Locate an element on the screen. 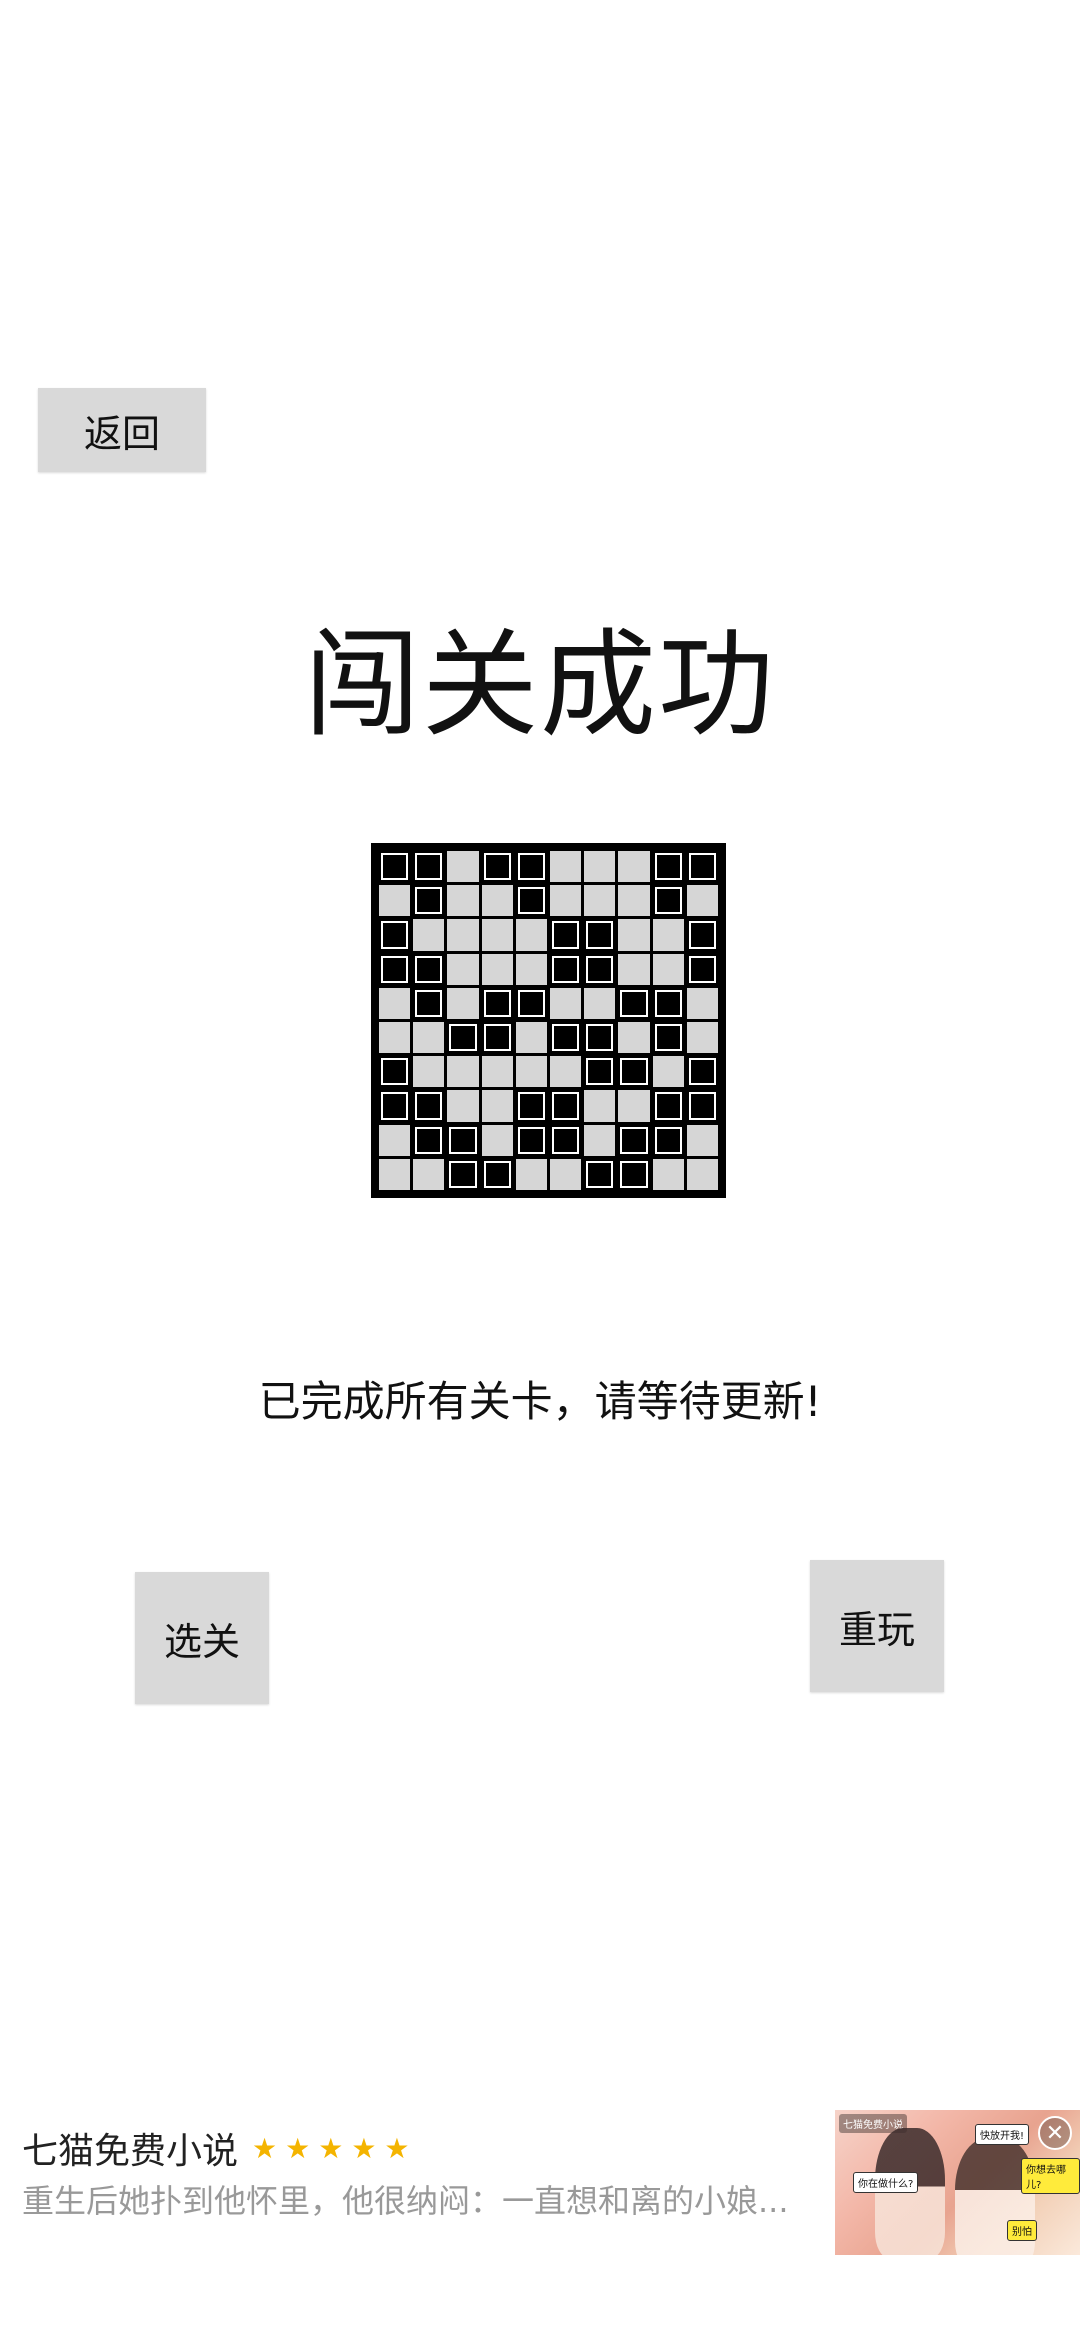 The width and height of the screenshot is (1080, 2340). ad-title: 七猫免费小说 is located at coordinates (130, 2151).